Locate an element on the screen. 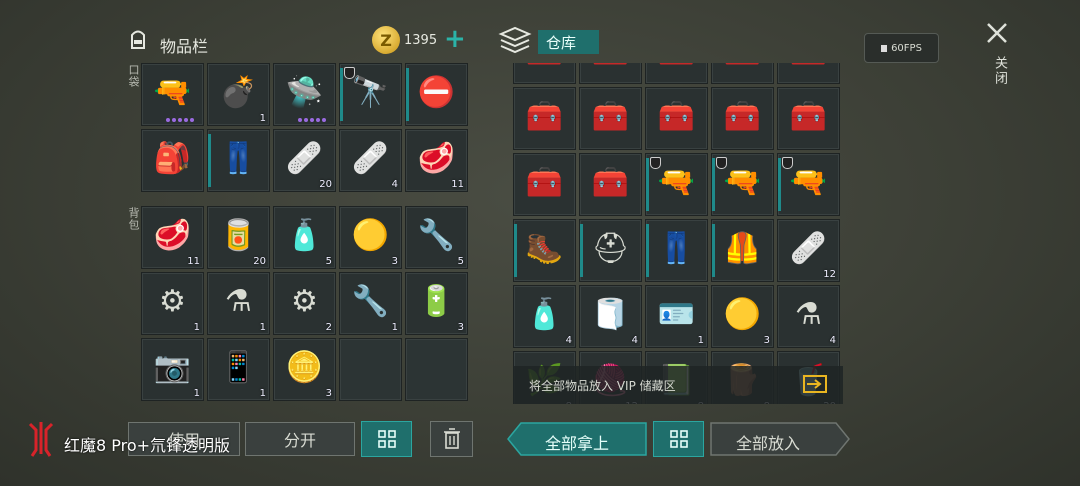 The height and width of the screenshot is (486, 1080). gas-mask-icon: ⛑ is located at coordinates (610, 249).